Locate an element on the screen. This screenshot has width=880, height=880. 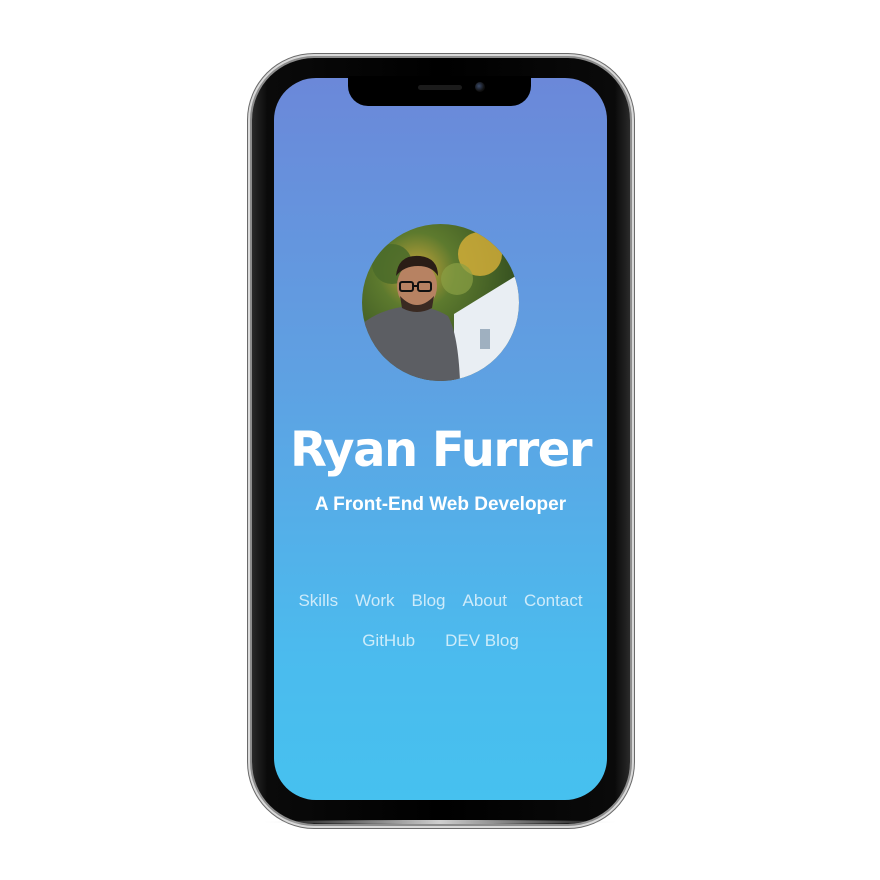
nav-link-dev-blog: DEV Blog is located at coordinates (482, 641).